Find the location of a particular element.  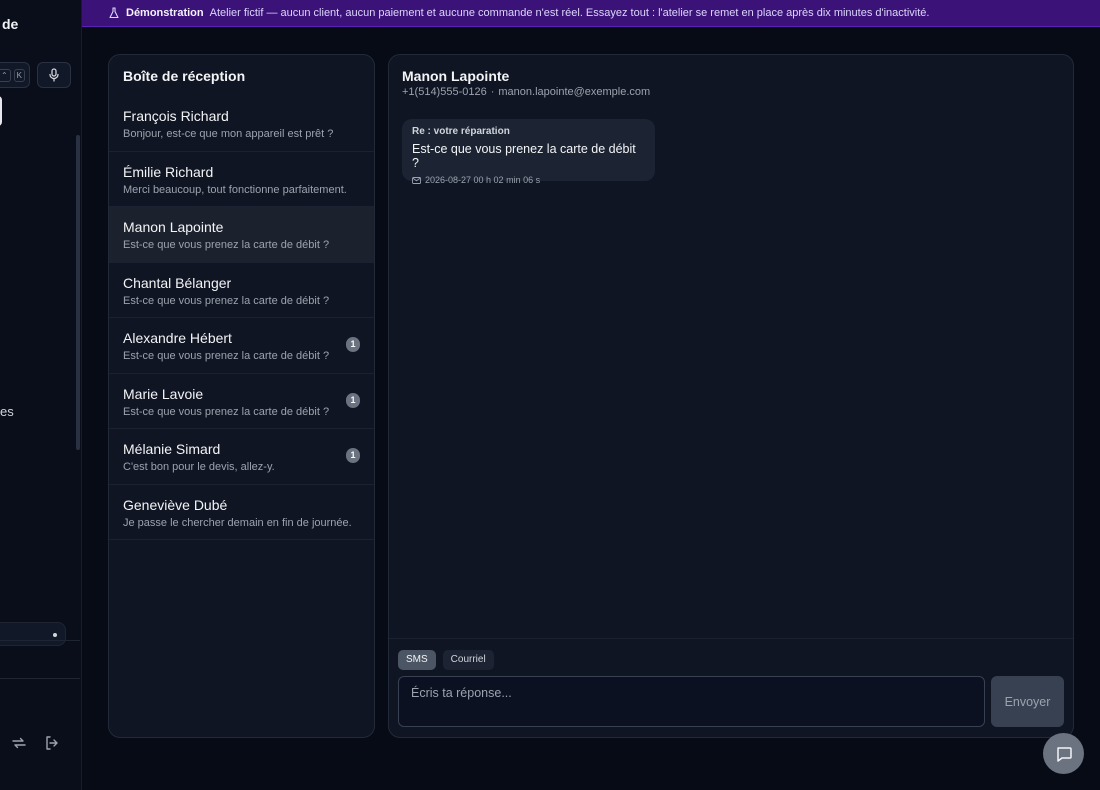

kbd-key-ctrl: ⌃ is located at coordinates (5, 75).